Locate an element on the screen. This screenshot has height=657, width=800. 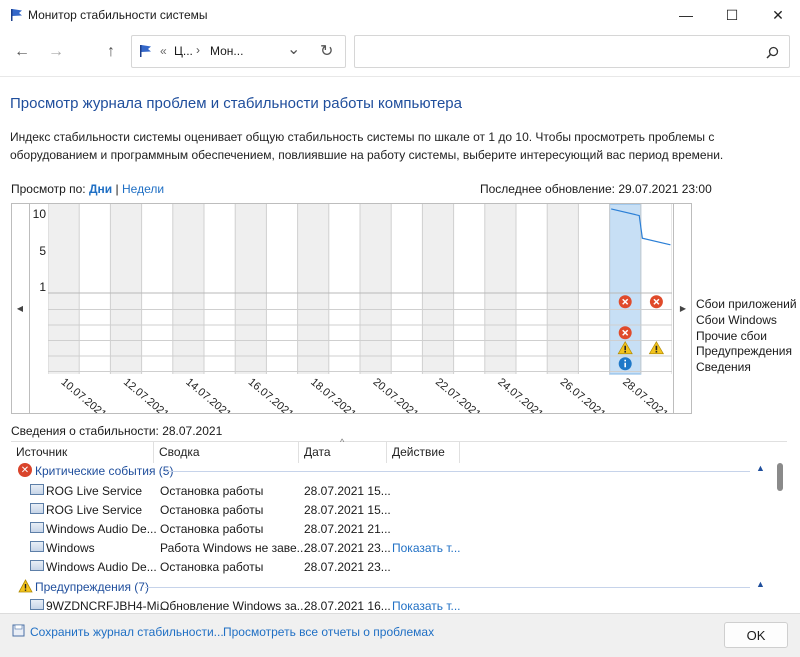
info-event-glyph-dot is located at coordinates (625, 360).